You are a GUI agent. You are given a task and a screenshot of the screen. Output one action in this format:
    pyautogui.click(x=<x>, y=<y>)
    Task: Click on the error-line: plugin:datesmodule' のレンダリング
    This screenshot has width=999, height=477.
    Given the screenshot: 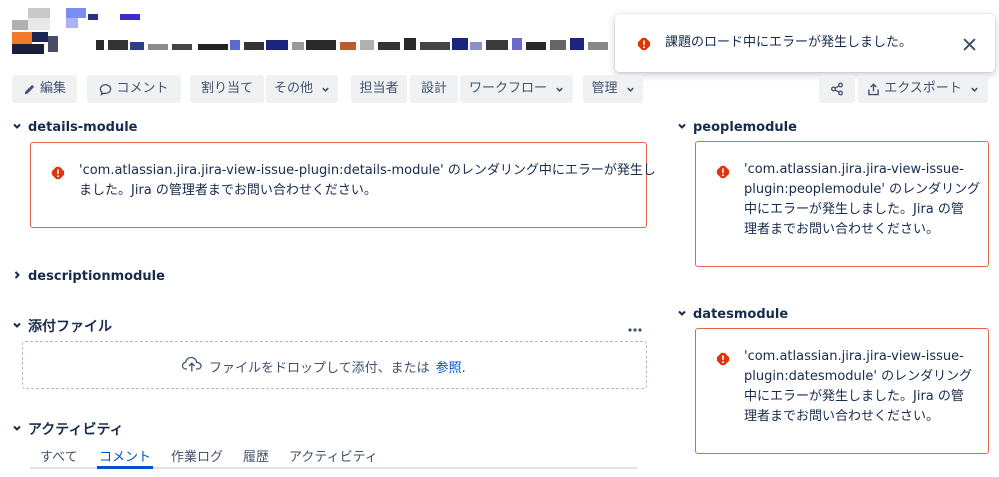 What is the action you would take?
    pyautogui.click(x=858, y=376)
    